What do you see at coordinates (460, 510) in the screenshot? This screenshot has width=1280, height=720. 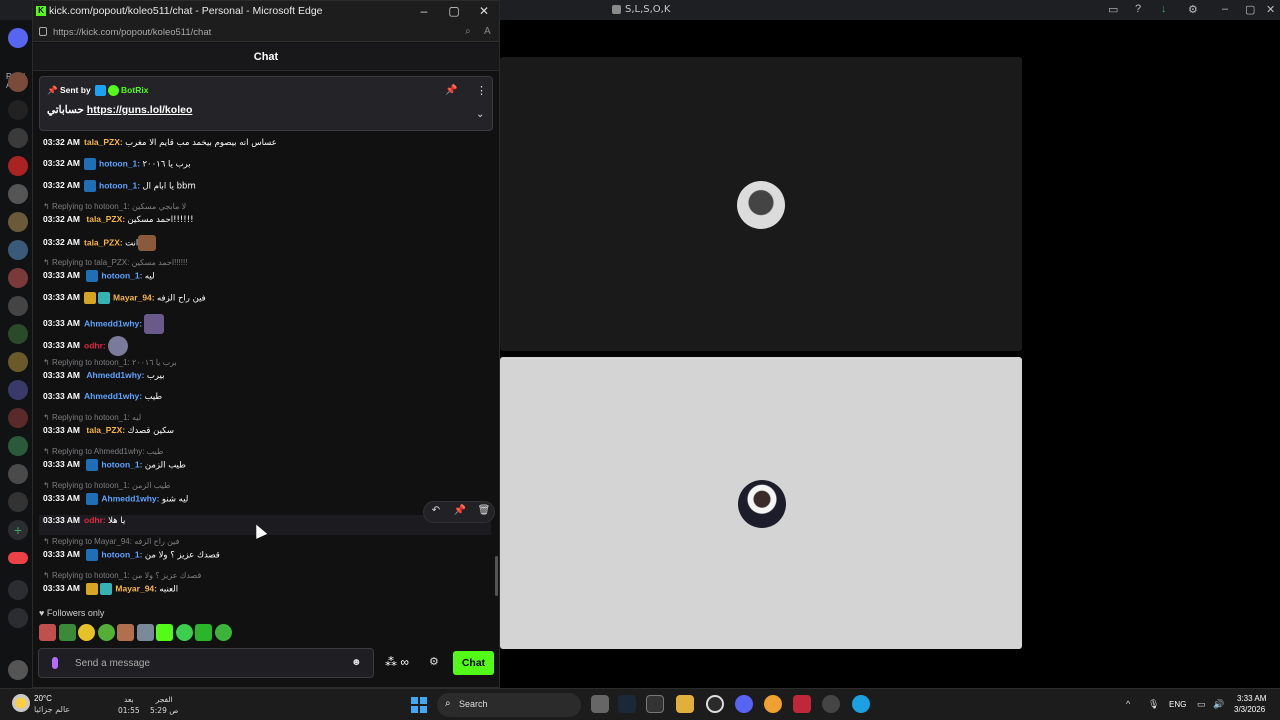 I see `pin-icon: 📌` at bounding box center [460, 510].